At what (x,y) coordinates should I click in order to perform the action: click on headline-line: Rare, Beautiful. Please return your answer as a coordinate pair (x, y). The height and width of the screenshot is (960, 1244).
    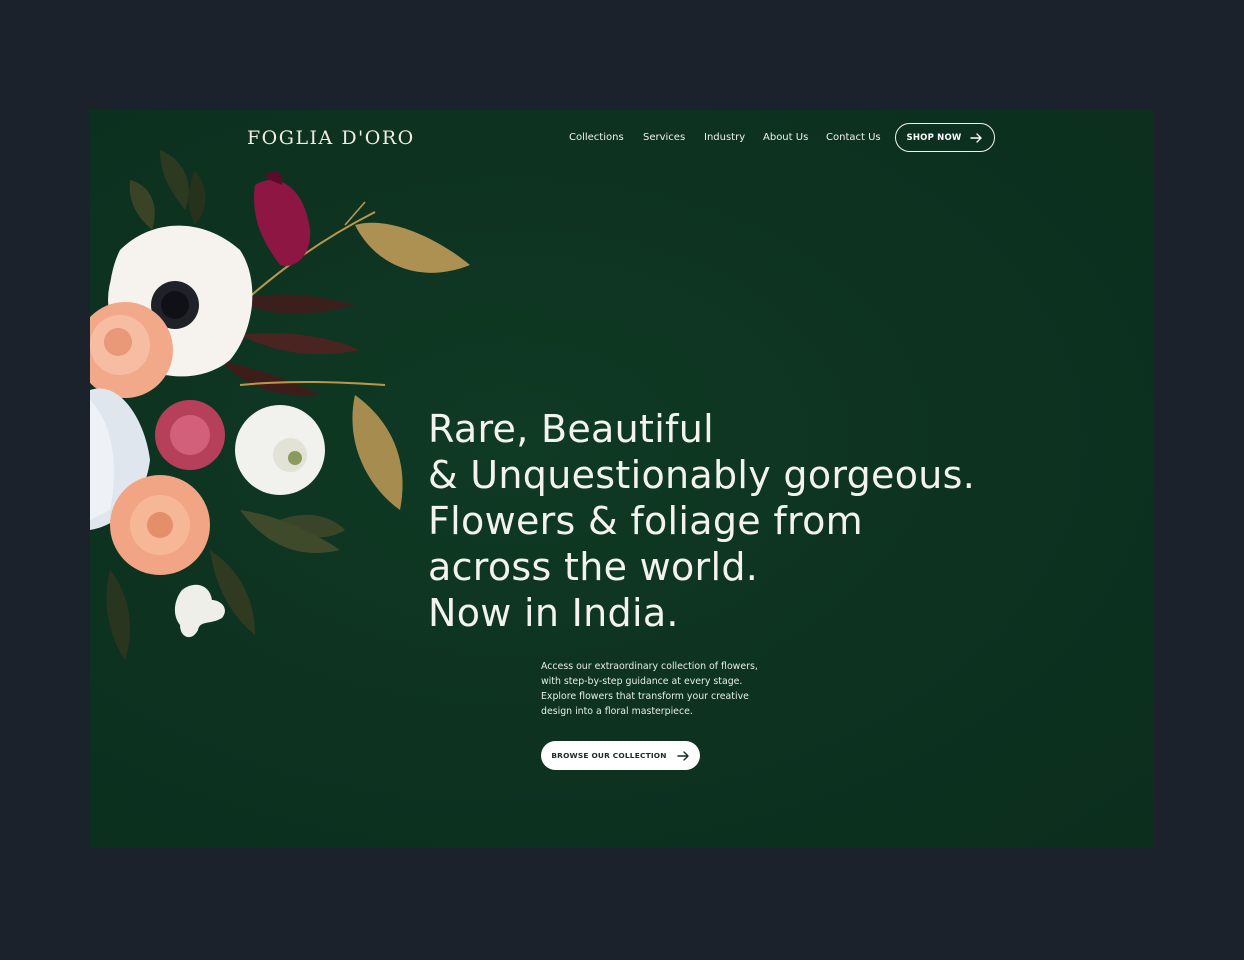
    Looking at the image, I should click on (571, 429).